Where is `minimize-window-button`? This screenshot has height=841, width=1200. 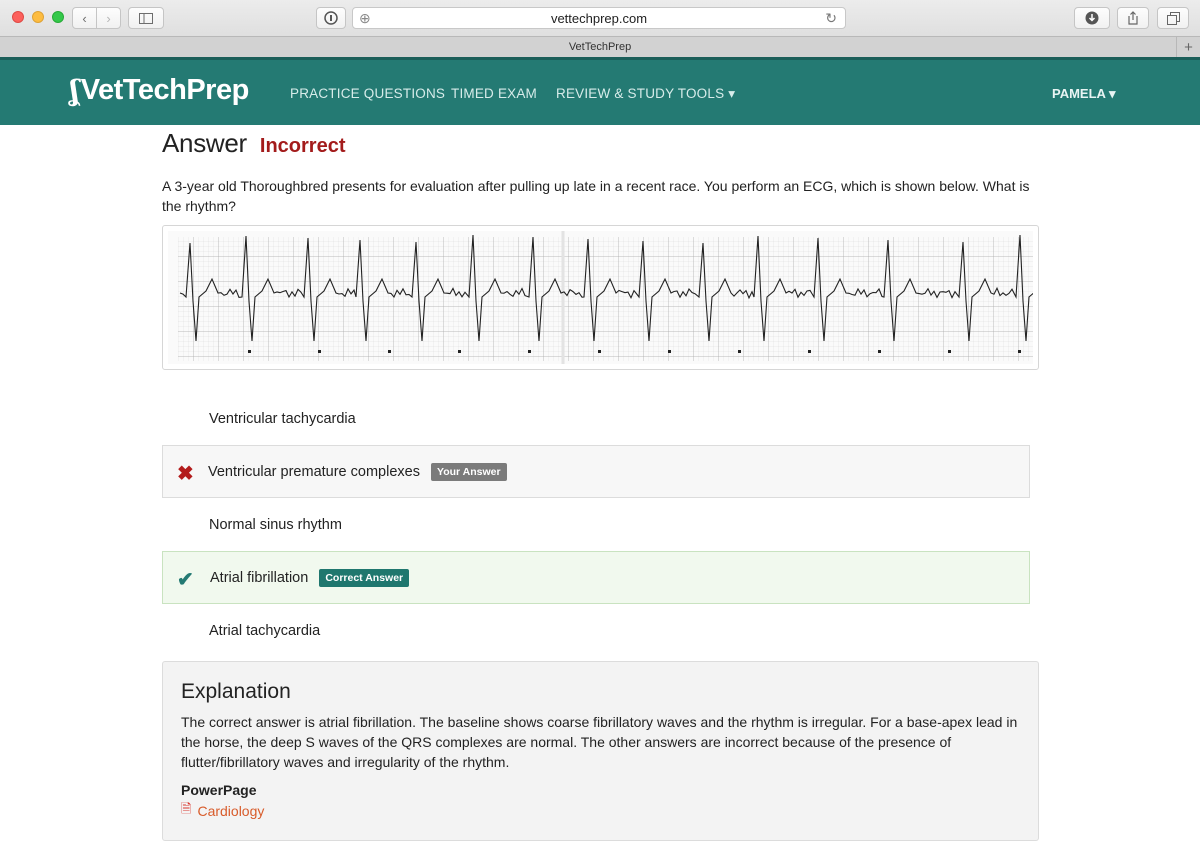 minimize-window-button is located at coordinates (38, 17).